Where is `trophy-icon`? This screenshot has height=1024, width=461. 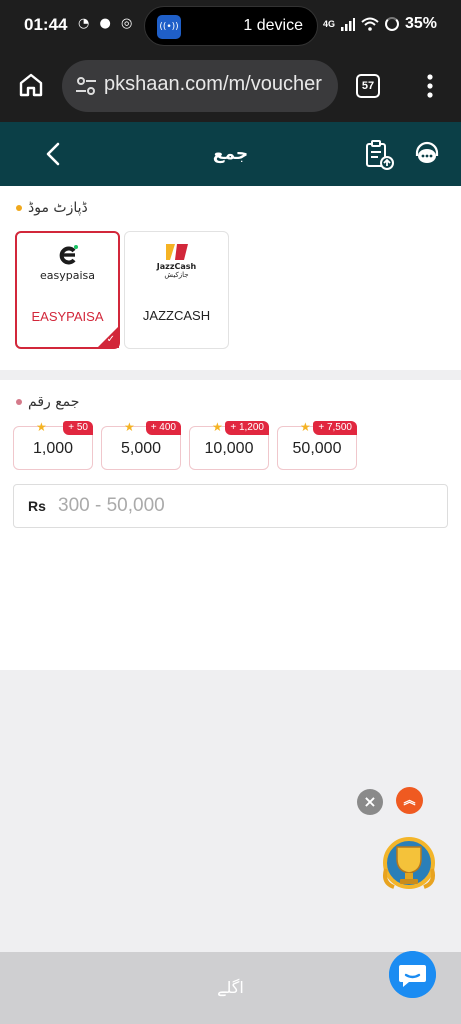
trophy-icon is located at coordinates (409, 863).